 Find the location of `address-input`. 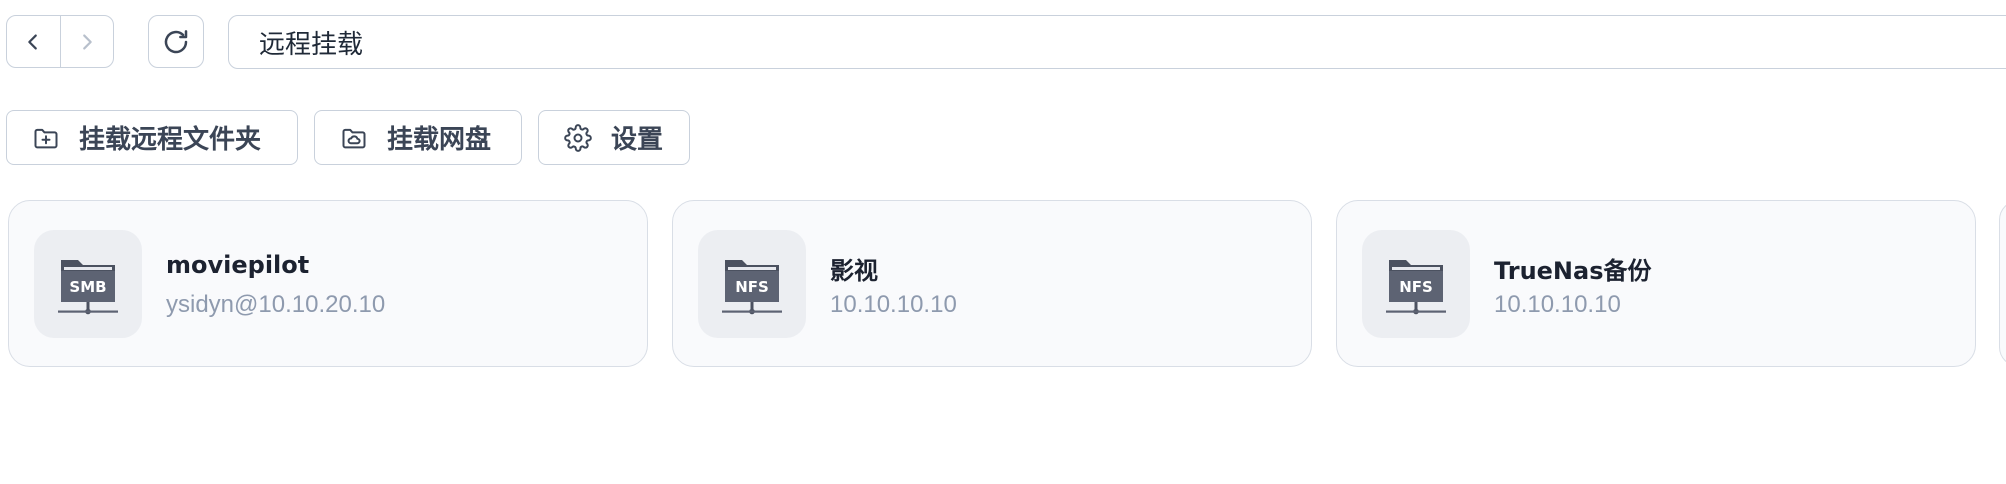

address-input is located at coordinates (1132, 42).